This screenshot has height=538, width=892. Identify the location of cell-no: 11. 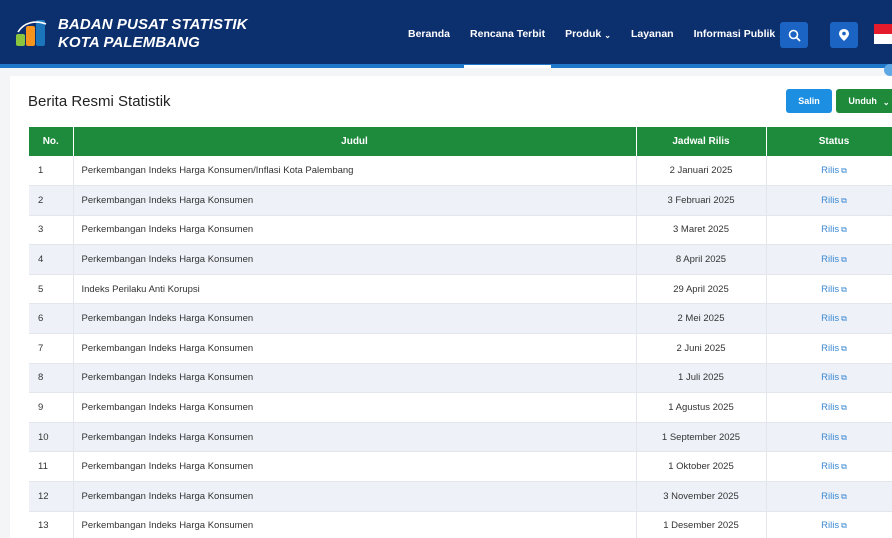
(51, 467).